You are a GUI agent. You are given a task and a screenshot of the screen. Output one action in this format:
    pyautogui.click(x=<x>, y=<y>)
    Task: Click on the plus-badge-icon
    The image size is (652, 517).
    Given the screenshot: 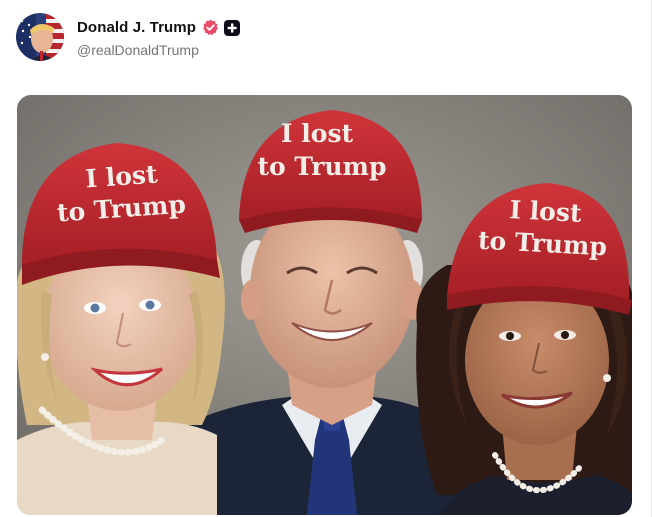 What is the action you would take?
    pyautogui.click(x=232, y=27)
    